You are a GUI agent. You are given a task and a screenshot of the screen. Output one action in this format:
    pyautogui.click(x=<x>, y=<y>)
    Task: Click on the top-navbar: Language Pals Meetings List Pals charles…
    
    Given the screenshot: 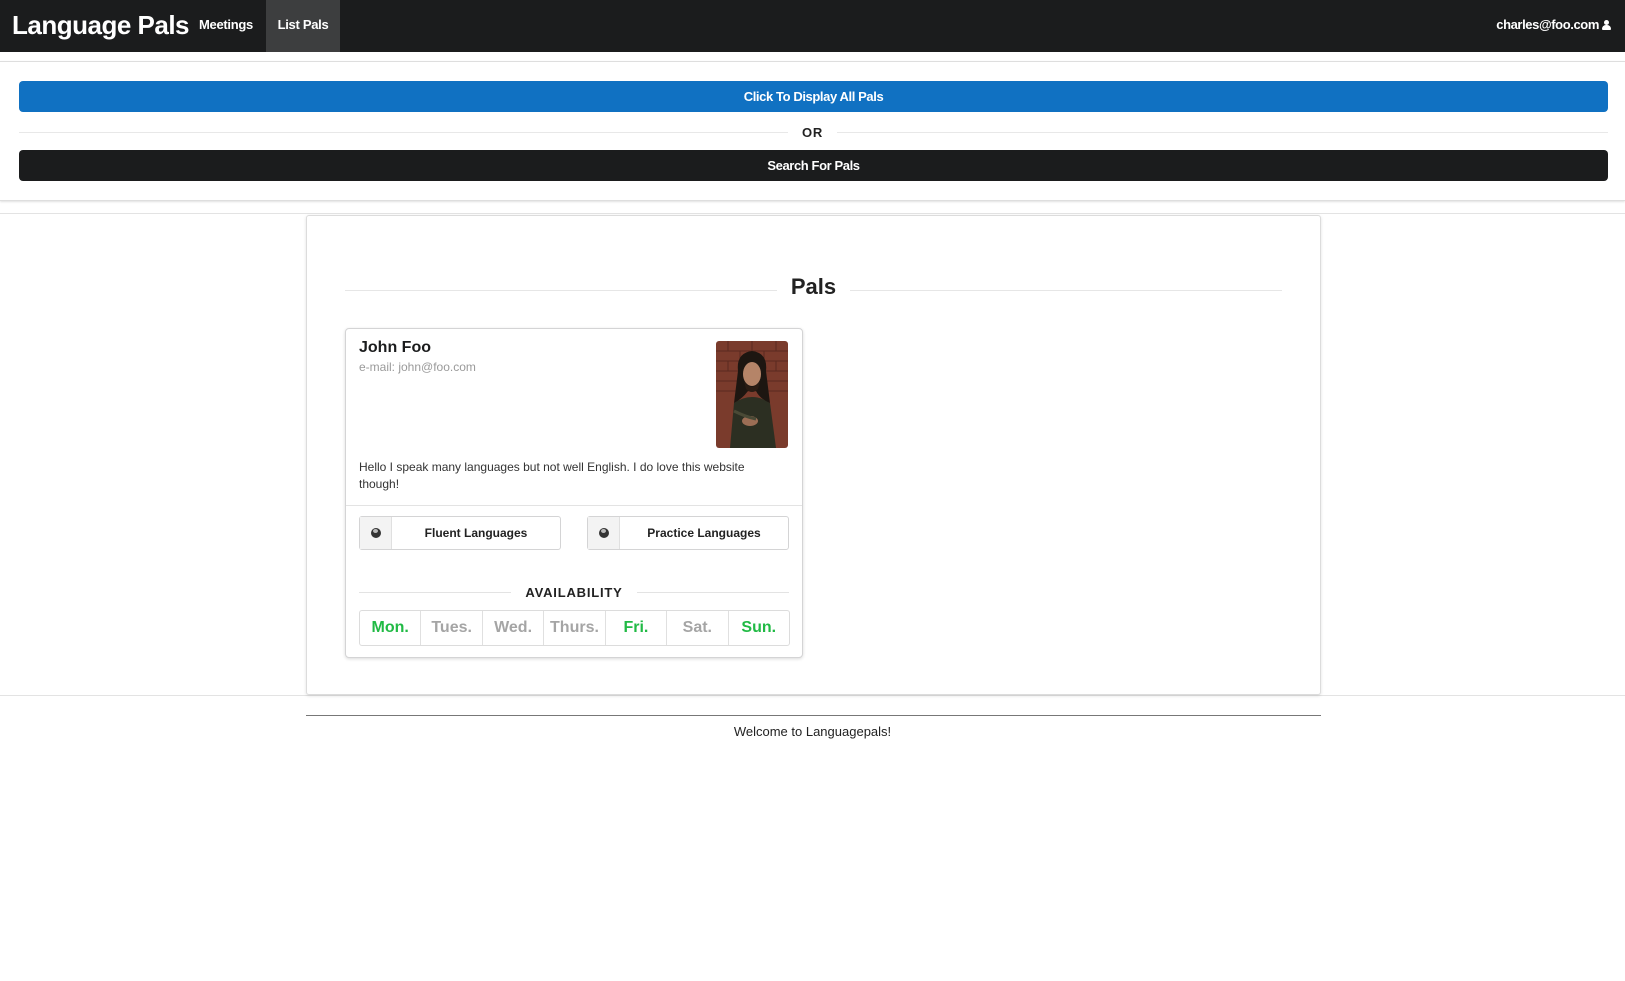 What is the action you would take?
    pyautogui.click(x=812, y=26)
    